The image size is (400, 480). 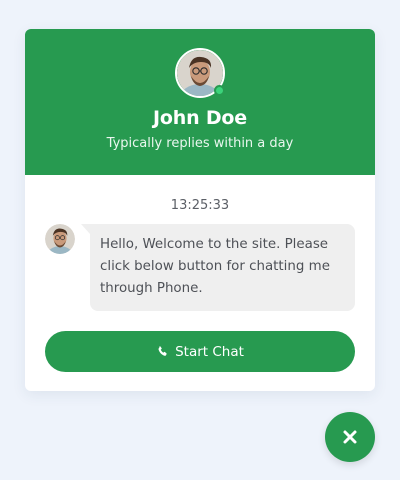 I want to click on start-chat-button: Start Chat, so click(x=200, y=351).